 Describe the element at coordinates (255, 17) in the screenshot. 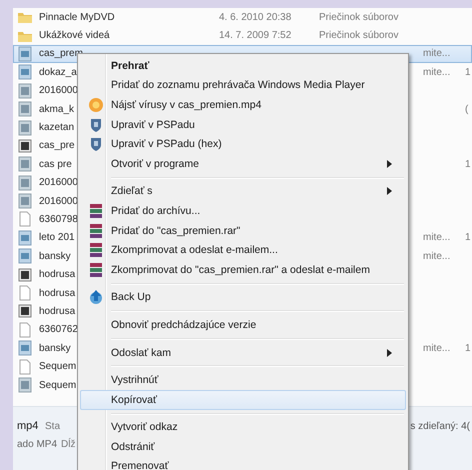

I see `date-cell-text: 4. 6. 2010 20:38` at that location.